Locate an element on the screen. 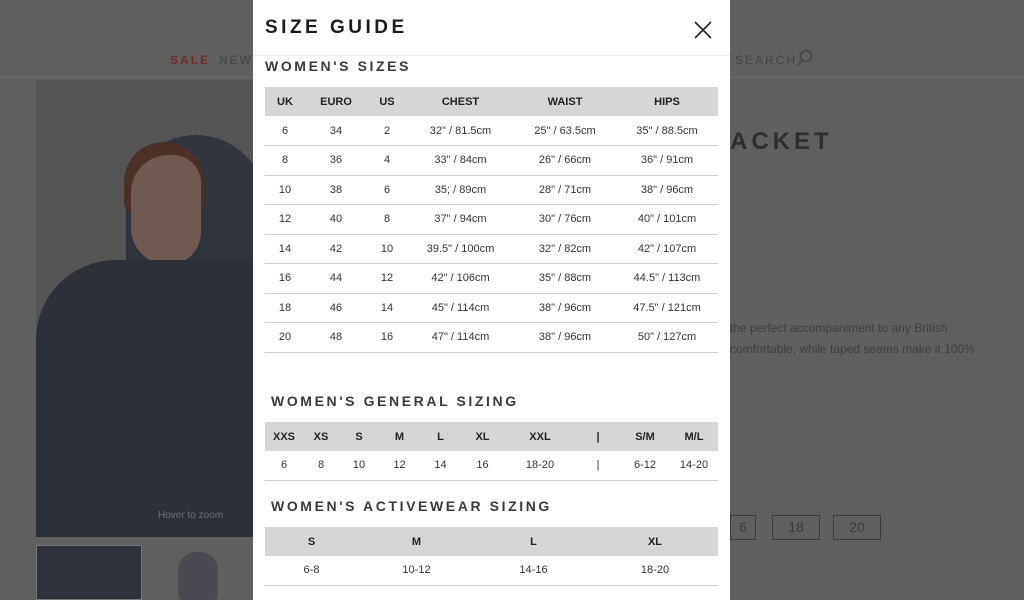  column-header: UK is located at coordinates (285, 101).